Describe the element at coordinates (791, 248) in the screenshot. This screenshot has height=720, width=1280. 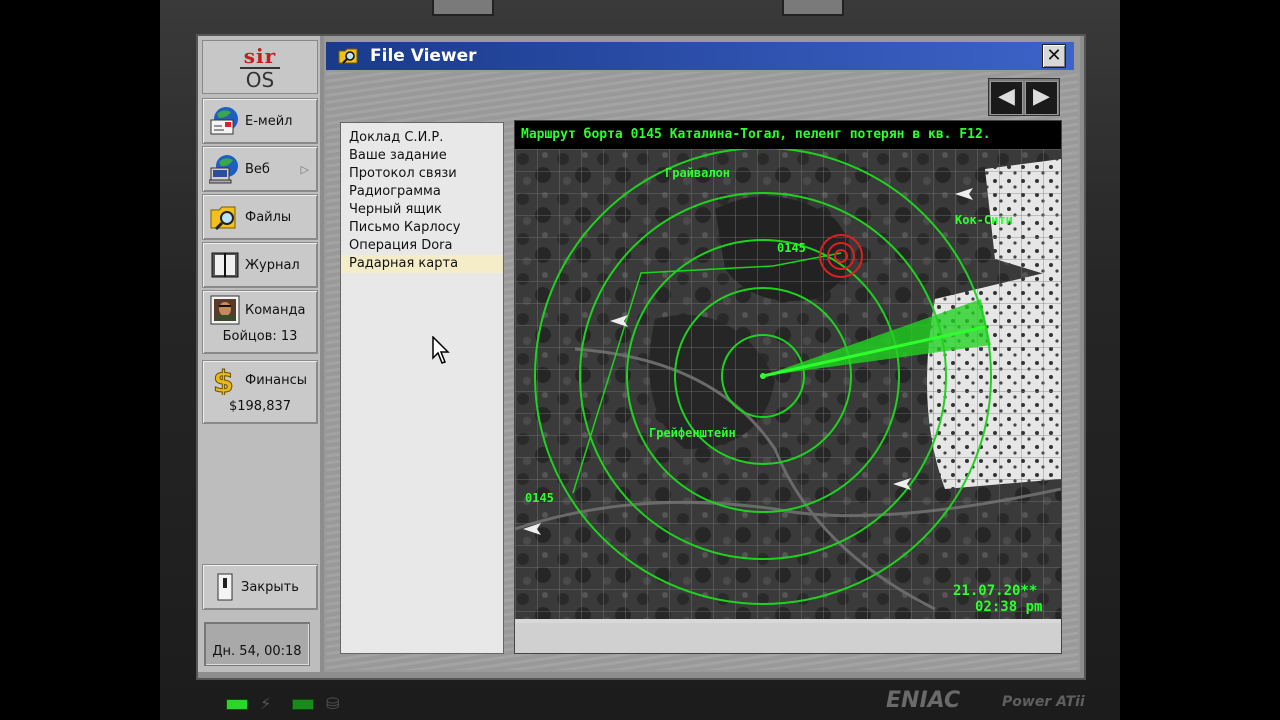
I see `map-label-flight-top: 0145` at that location.